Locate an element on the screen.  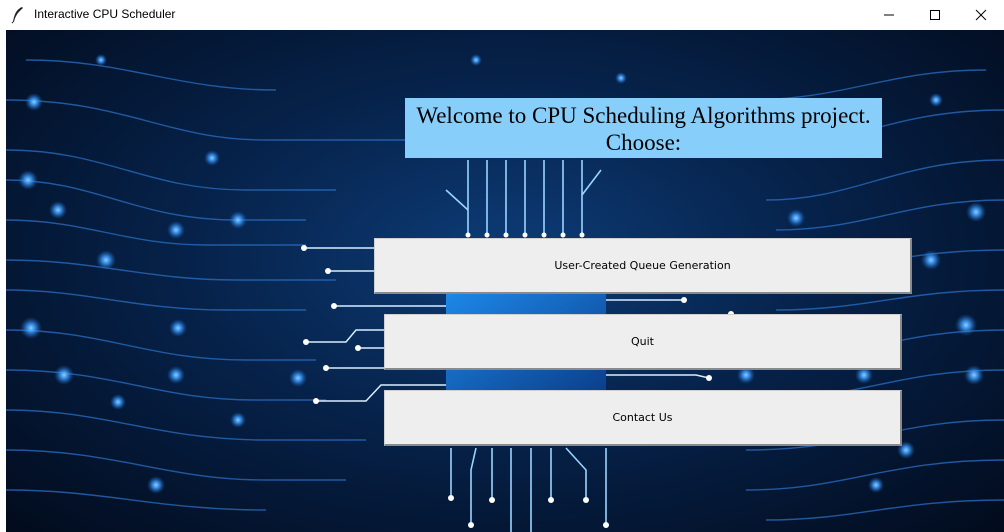
close-icon is located at coordinates (981, 15).